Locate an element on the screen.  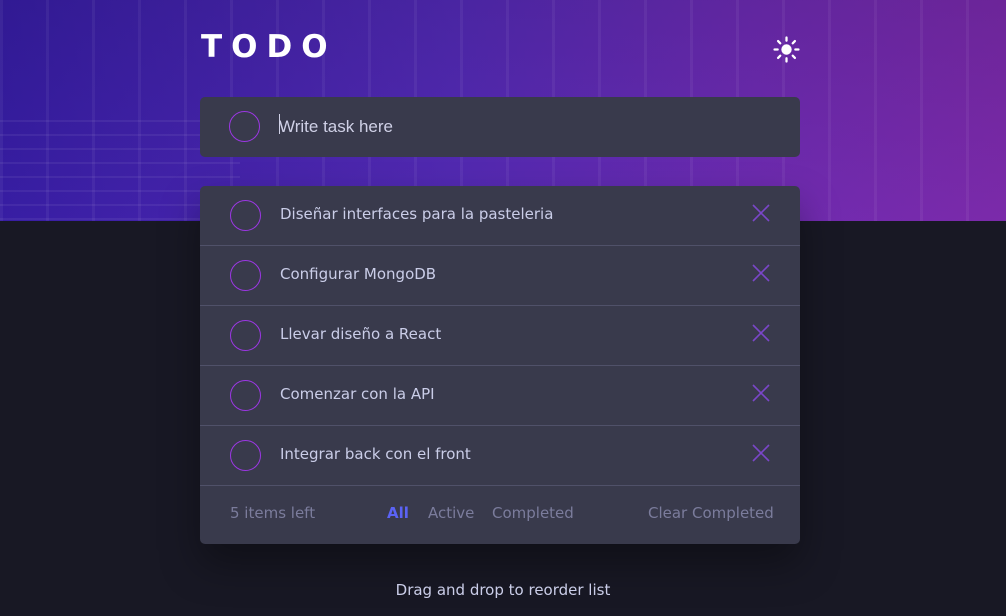
task-label: Configurar MongoDB is located at coordinates (358, 274).